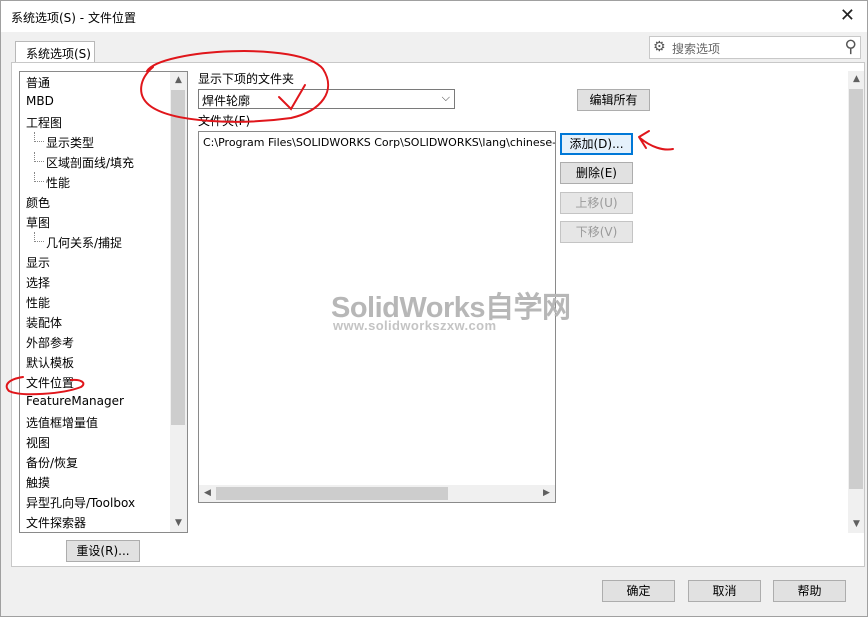 Image resolution: width=868 pixels, height=618 pixels. Describe the element at coordinates (52, 464) in the screenshot. I see `tree-item: 备份/恢复` at that location.